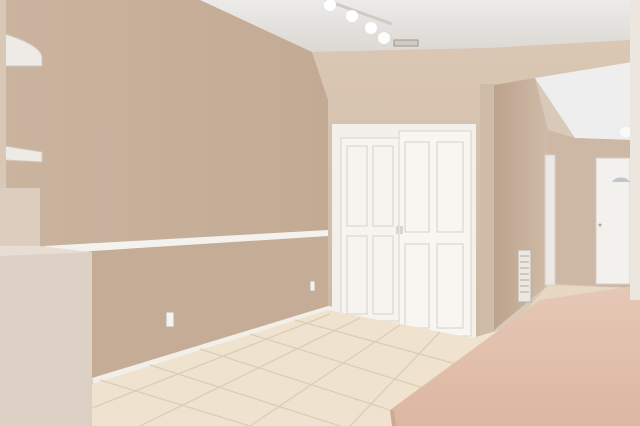 The height and width of the screenshot is (426, 640). Describe the element at coordinates (170, 319) in the screenshot. I see `wall-outlet` at that location.